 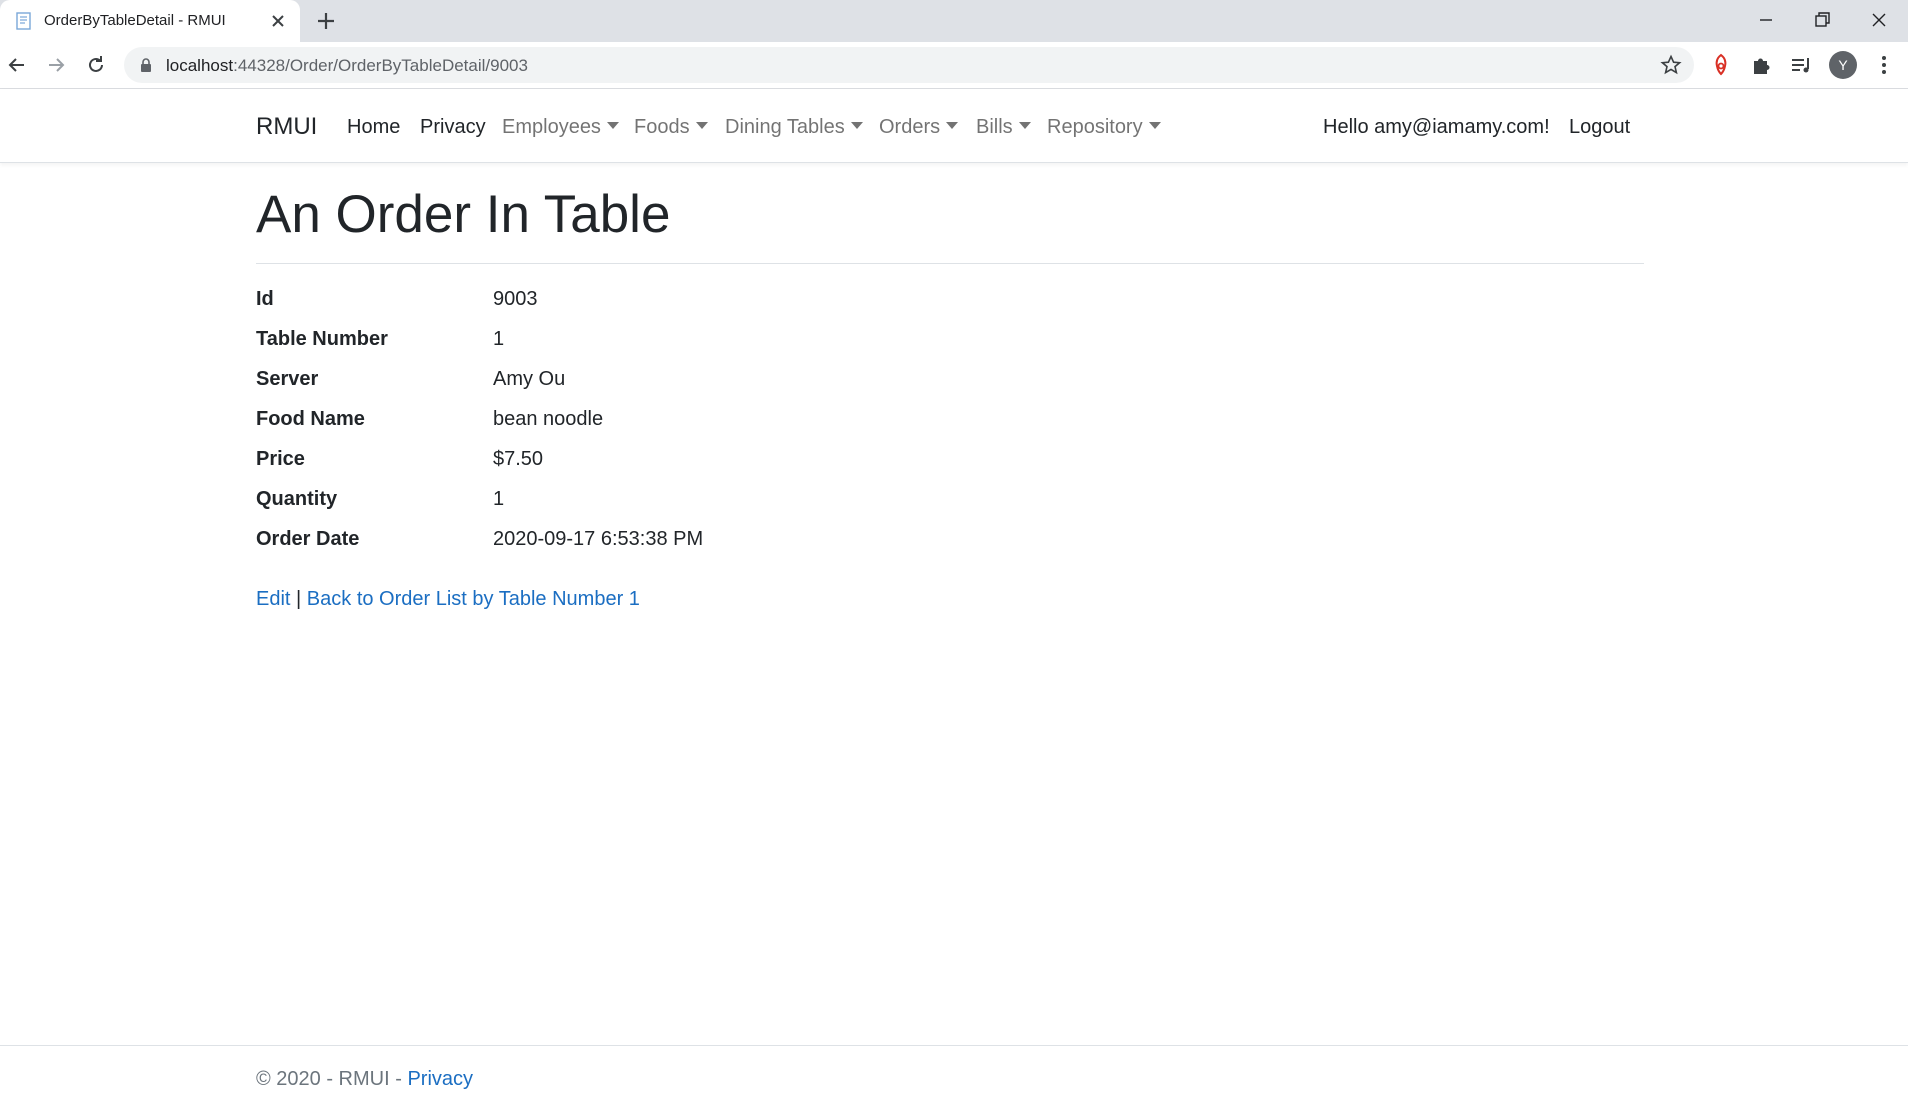 What do you see at coordinates (373, 127) in the screenshot?
I see `nav-home: Home` at bounding box center [373, 127].